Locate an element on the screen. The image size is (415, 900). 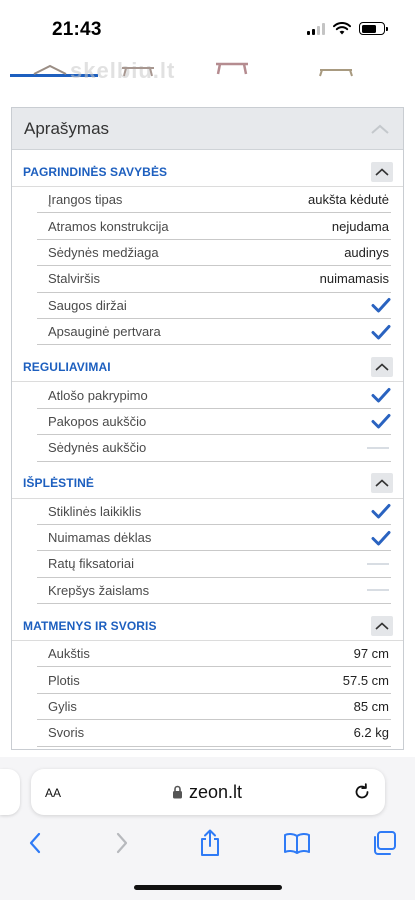
forward-icon is located at coordinates (122, 843).